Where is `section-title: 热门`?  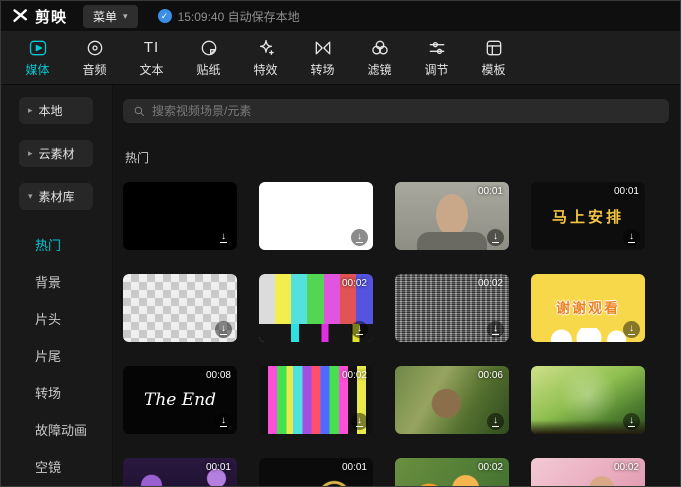
section-title: 热门 is located at coordinates (137, 158).